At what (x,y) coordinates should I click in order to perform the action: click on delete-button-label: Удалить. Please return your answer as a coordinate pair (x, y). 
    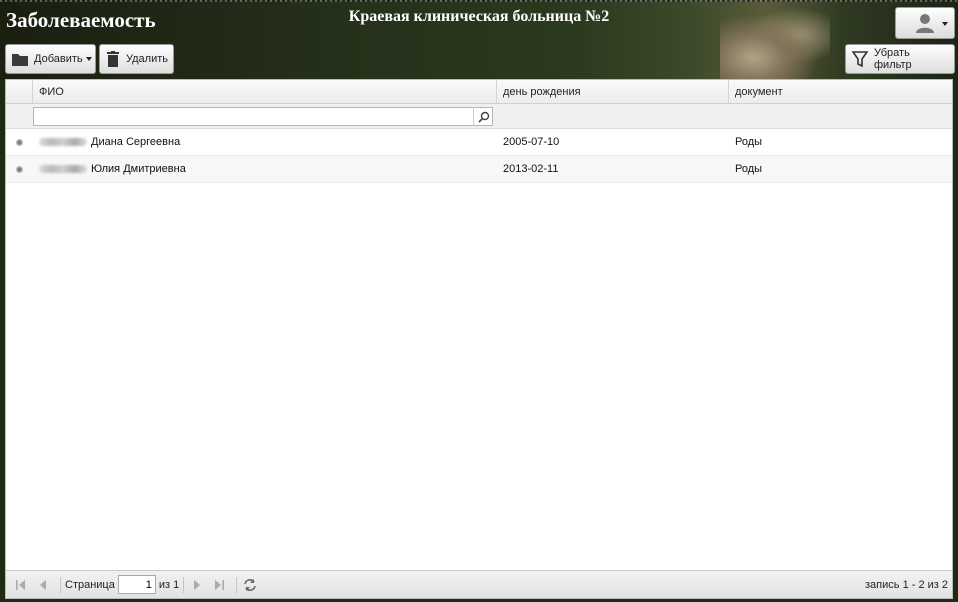
    Looking at the image, I should click on (147, 59).